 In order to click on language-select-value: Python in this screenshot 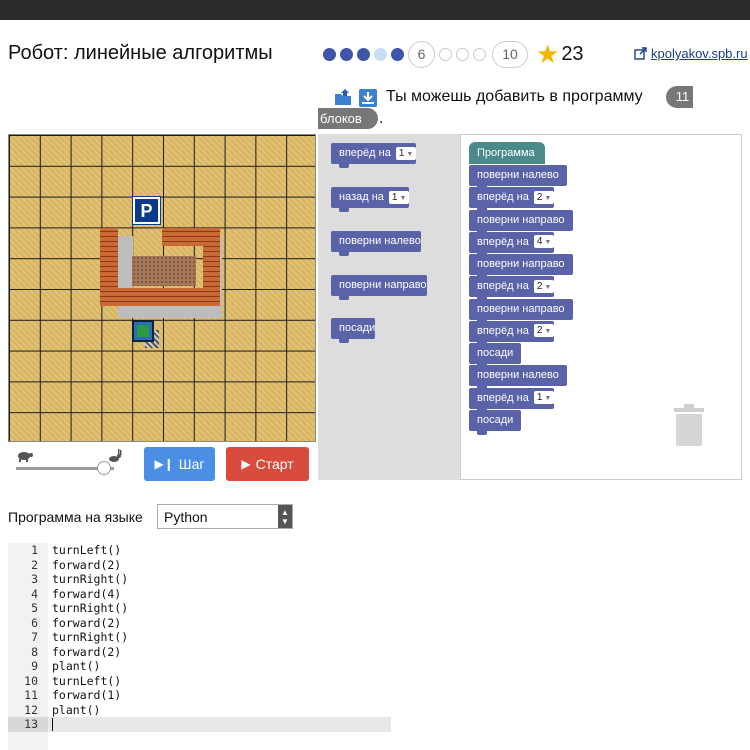, I will do `click(186, 516)`.